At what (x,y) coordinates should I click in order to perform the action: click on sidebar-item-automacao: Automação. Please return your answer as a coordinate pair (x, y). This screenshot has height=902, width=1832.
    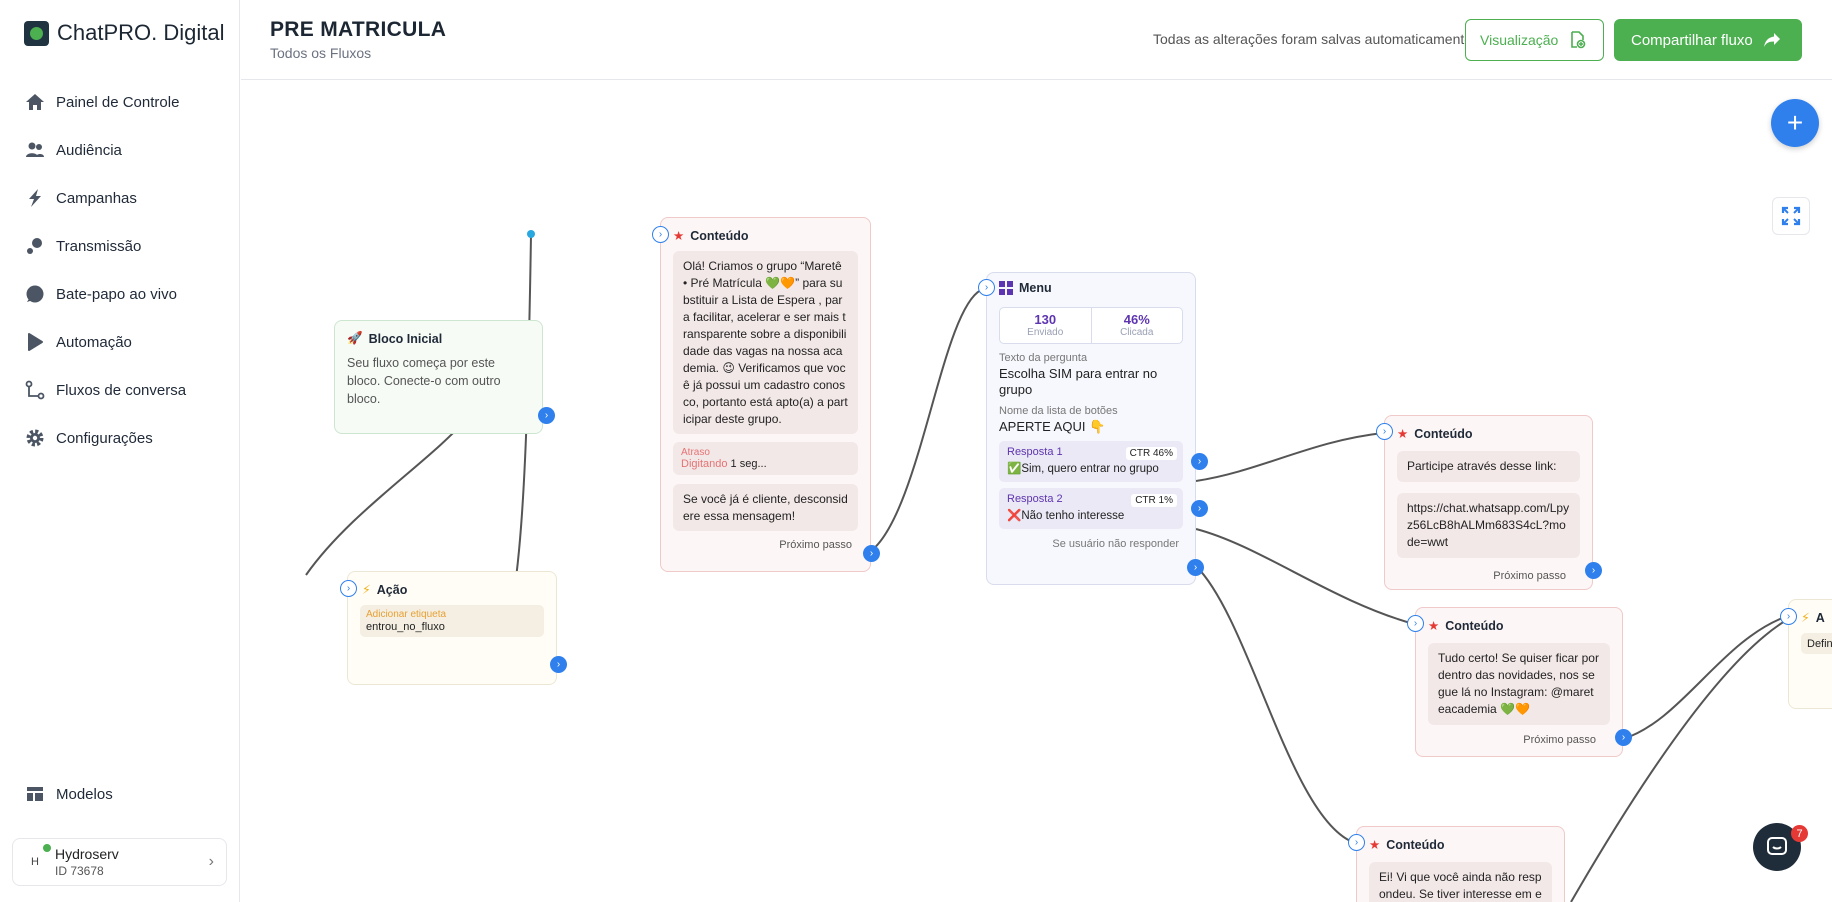
    Looking at the image, I should click on (105, 342).